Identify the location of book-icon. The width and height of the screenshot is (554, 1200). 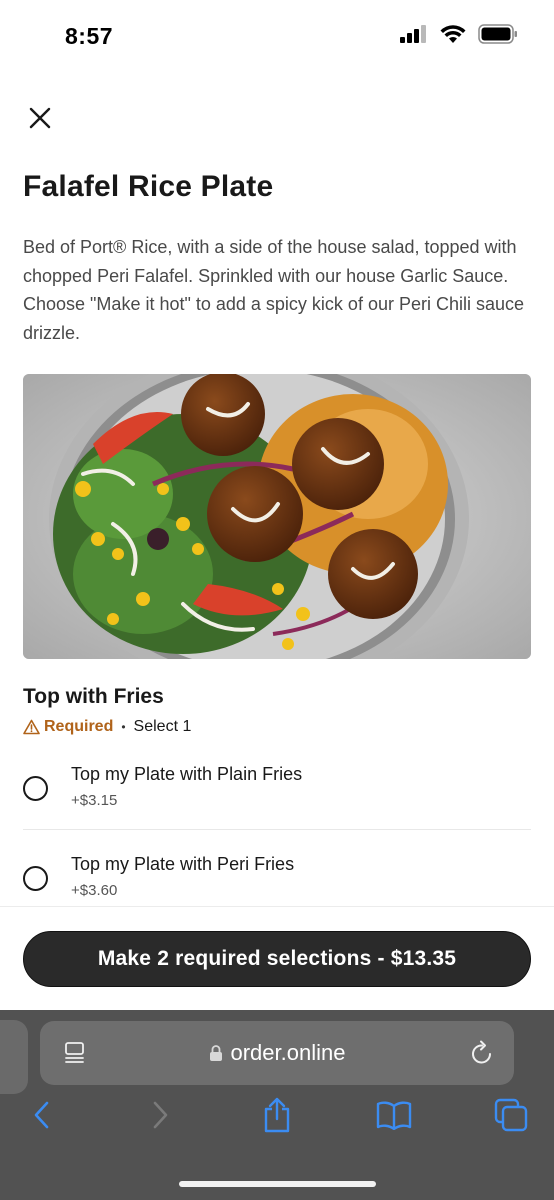
(394, 1115).